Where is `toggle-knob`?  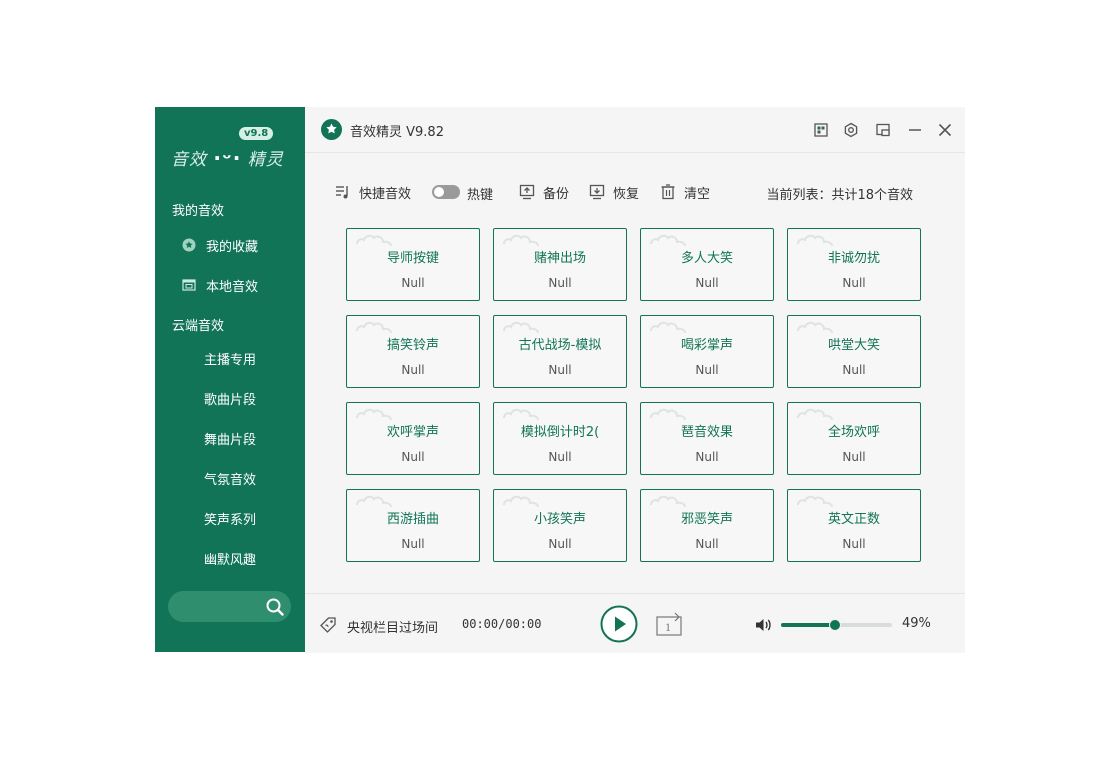 toggle-knob is located at coordinates (439, 192).